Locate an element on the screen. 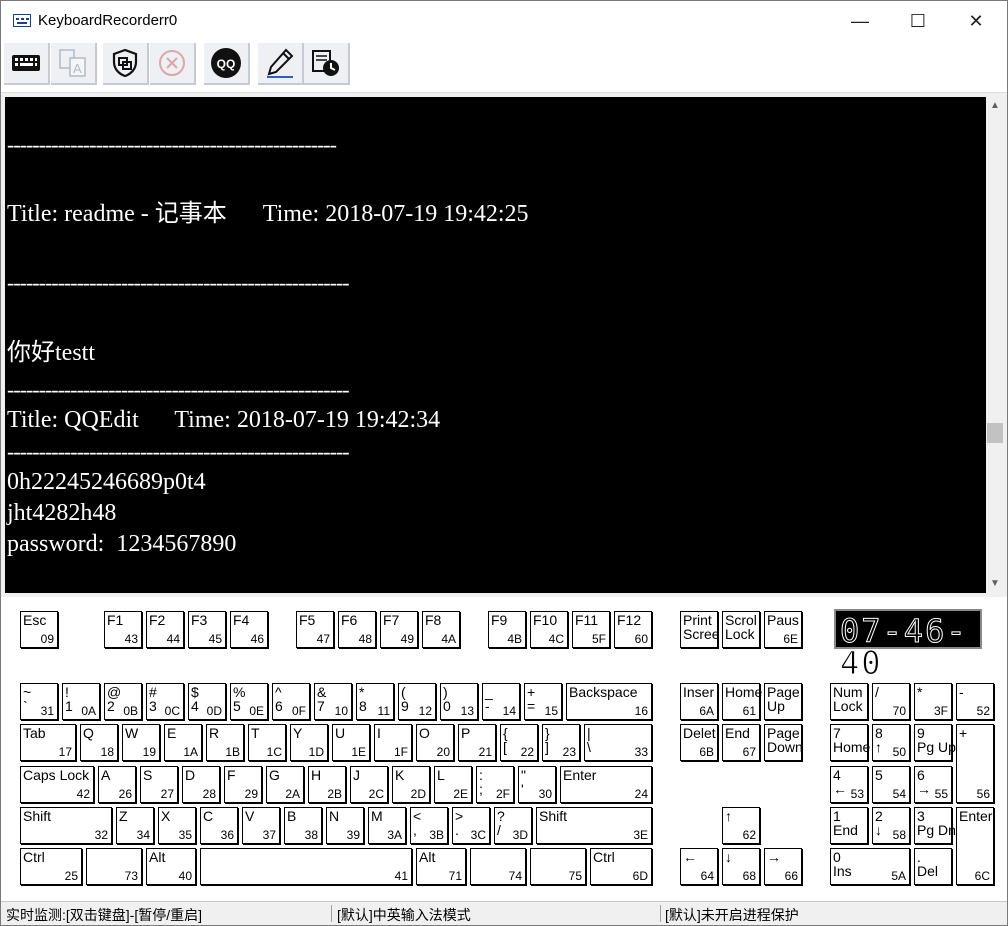 This screenshot has width=1008, height=926. key-num-lock: Num Lock is located at coordinates (849, 701).